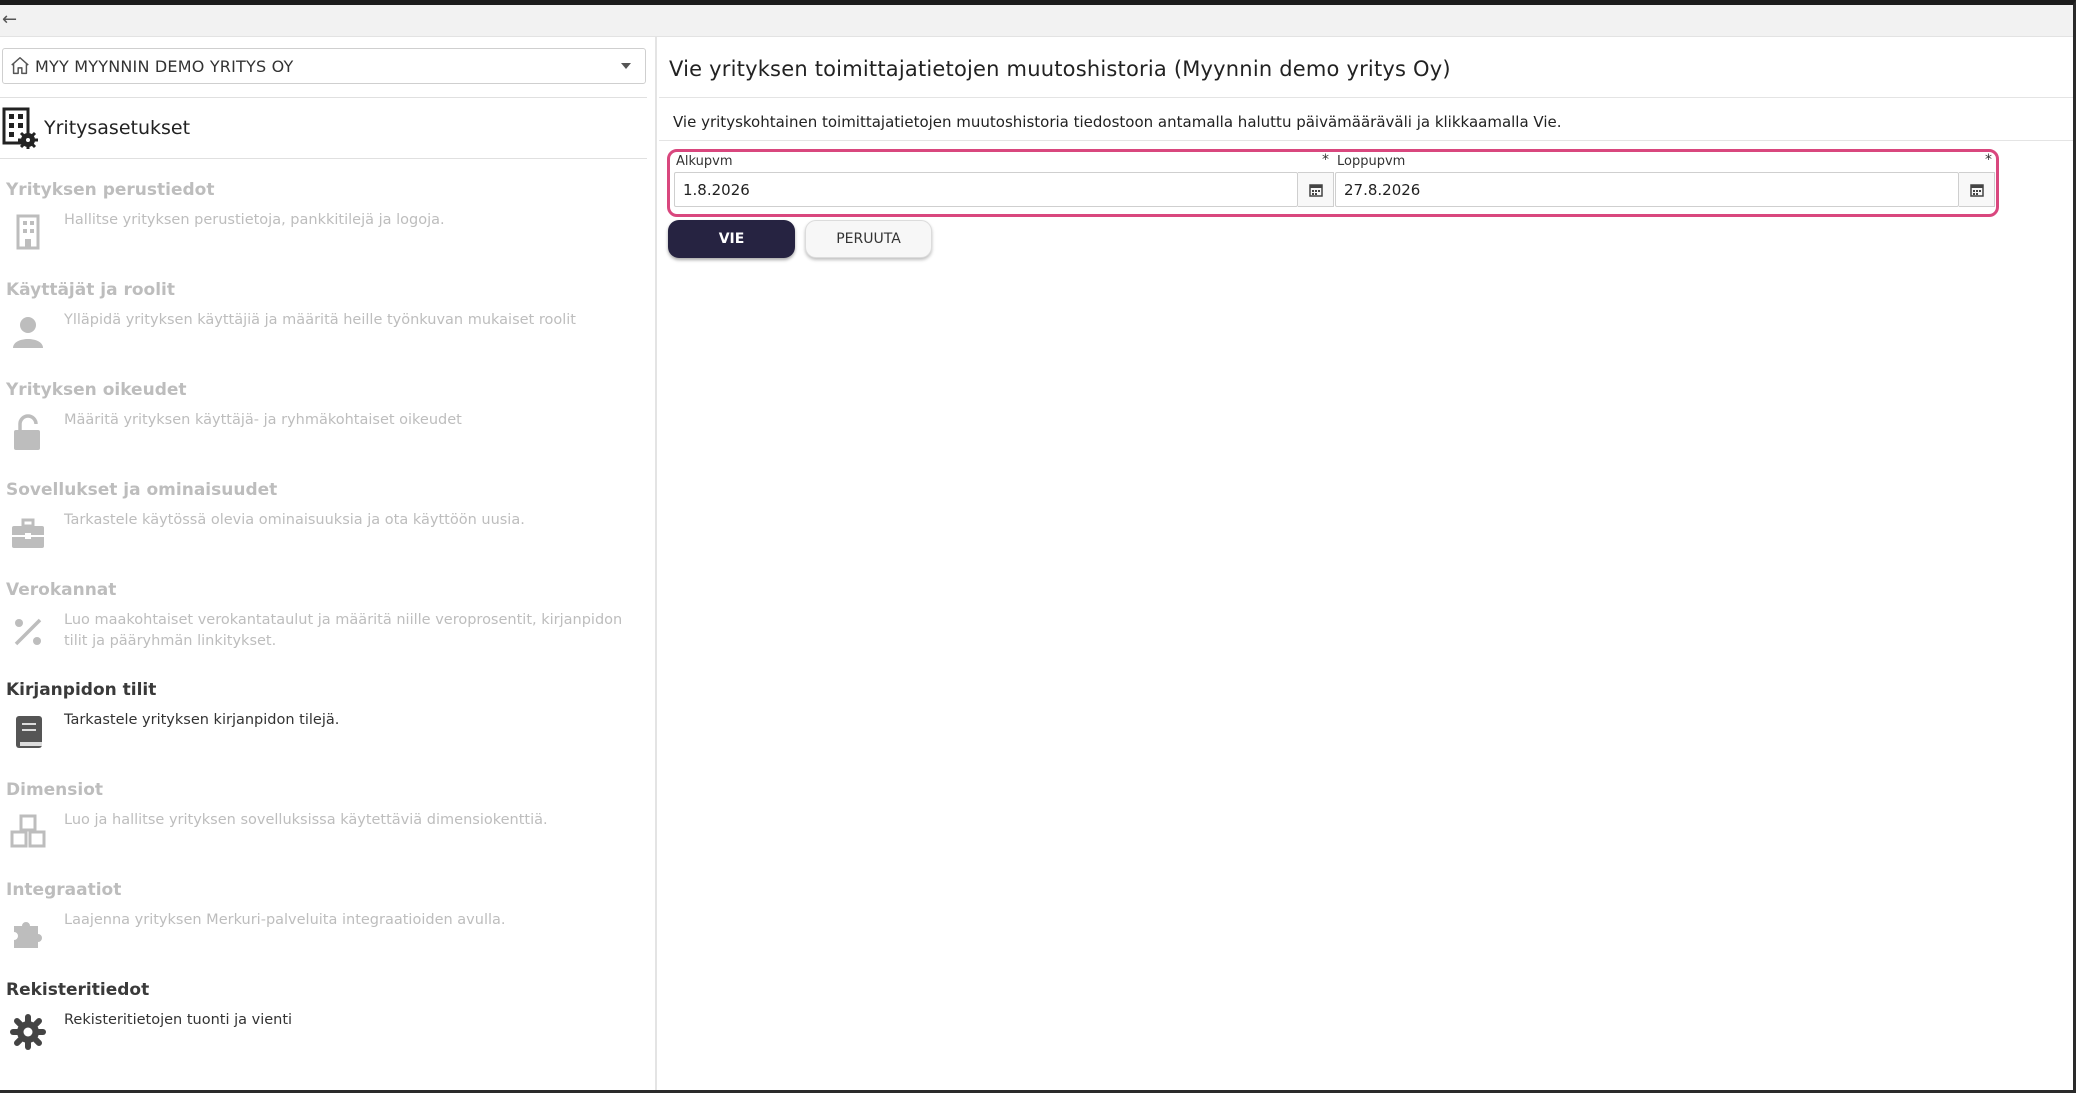 This screenshot has height=1093, width=2076. What do you see at coordinates (20, 128) in the screenshot?
I see `building-gear-icon` at bounding box center [20, 128].